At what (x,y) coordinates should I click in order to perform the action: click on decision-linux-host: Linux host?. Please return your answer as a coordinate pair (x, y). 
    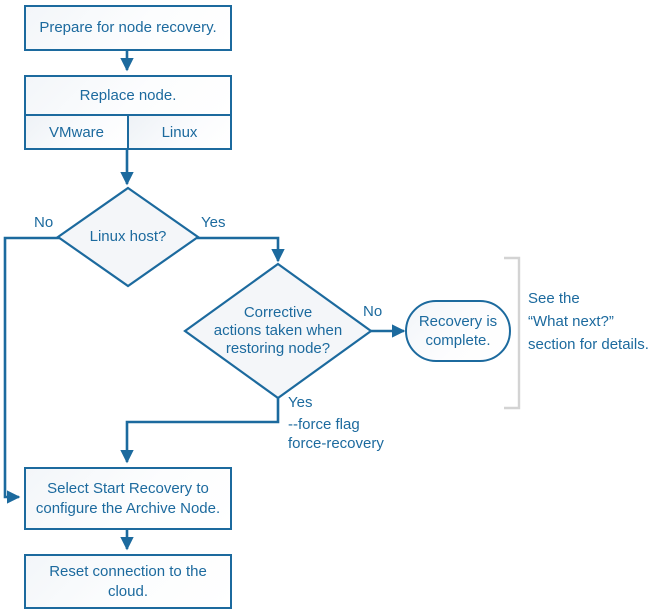
    Looking at the image, I should click on (128, 237).